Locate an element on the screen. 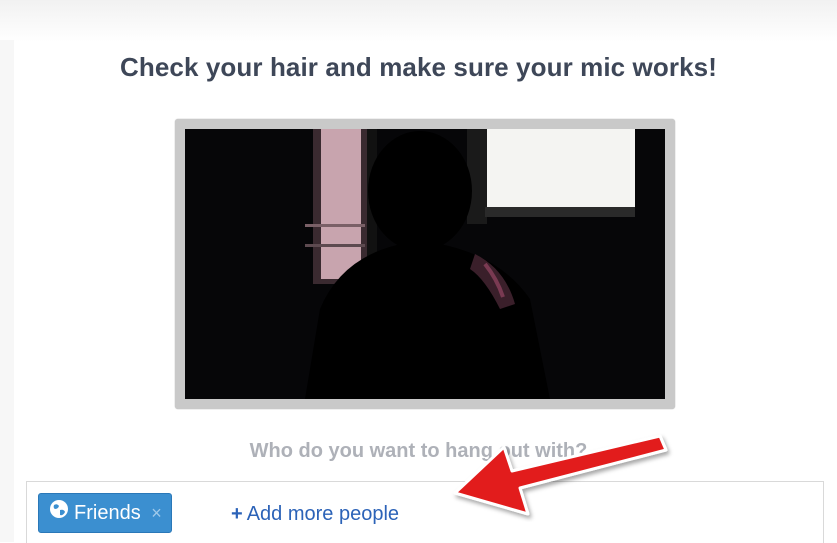 This screenshot has width=837, height=543. hangout-question: Who do you want to hang out with? is located at coordinates (418, 451).